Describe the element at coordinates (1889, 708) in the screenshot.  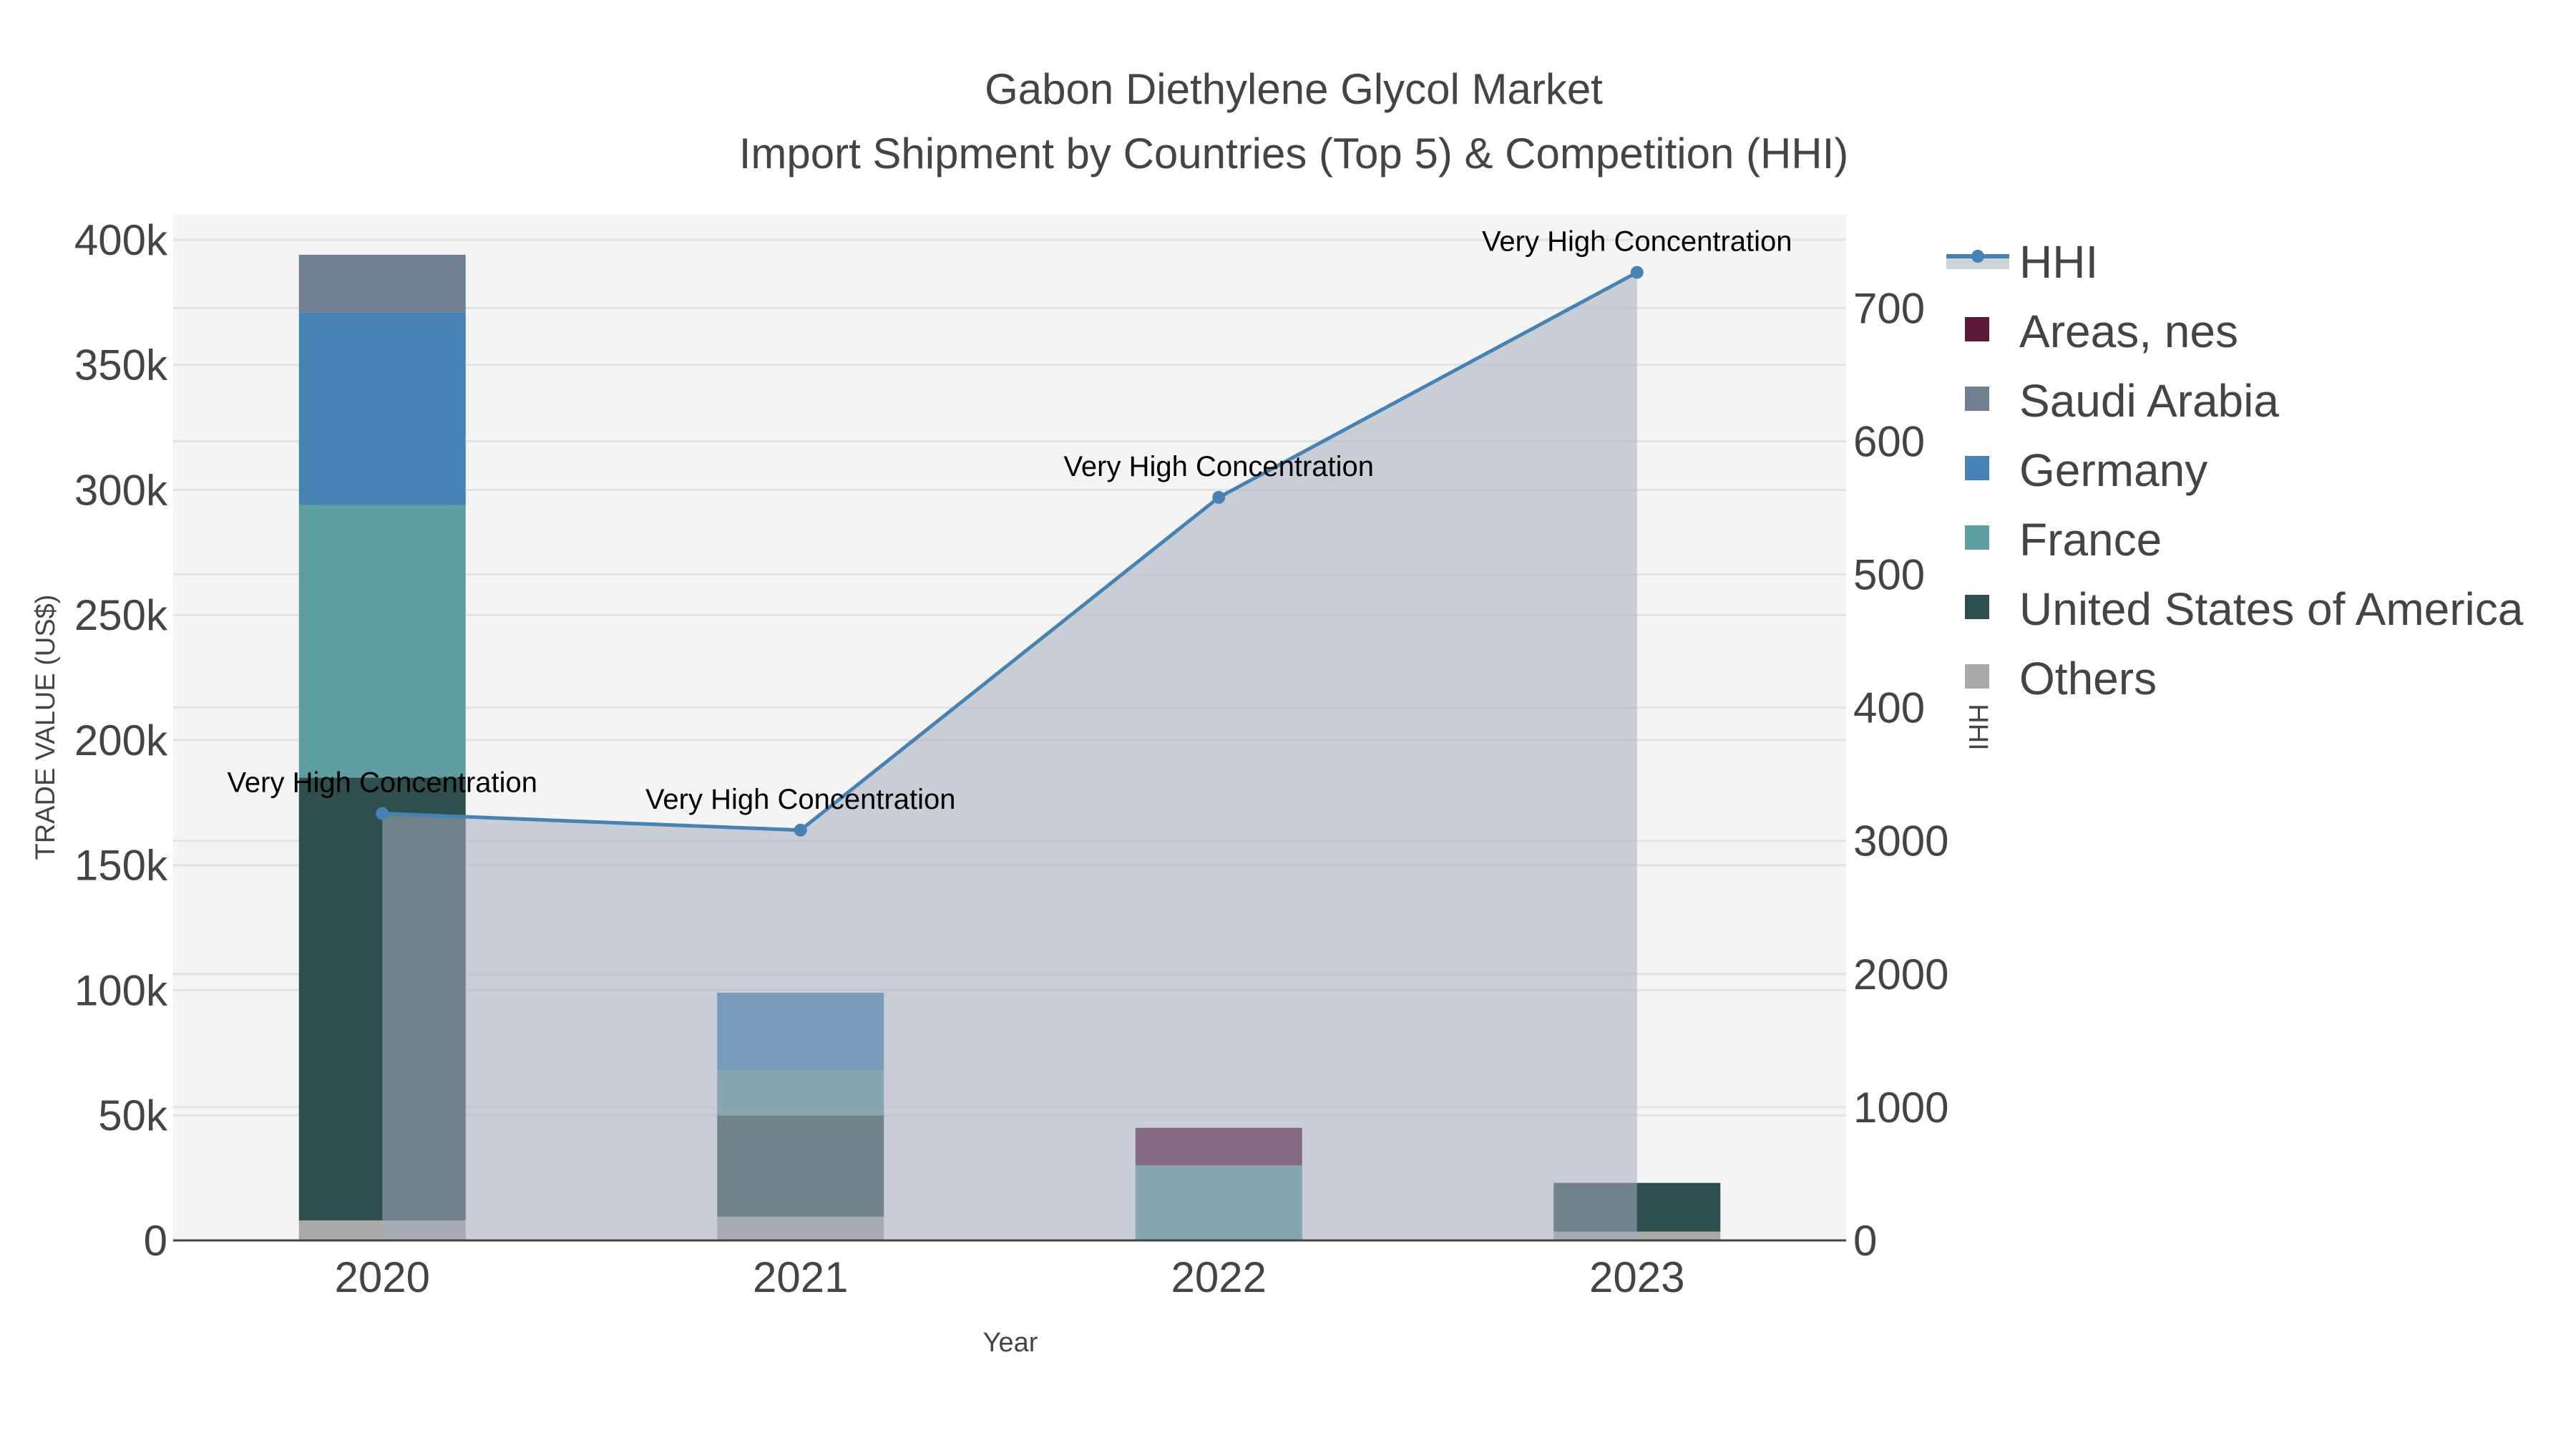
I see `y2-tick-label: 400` at that location.